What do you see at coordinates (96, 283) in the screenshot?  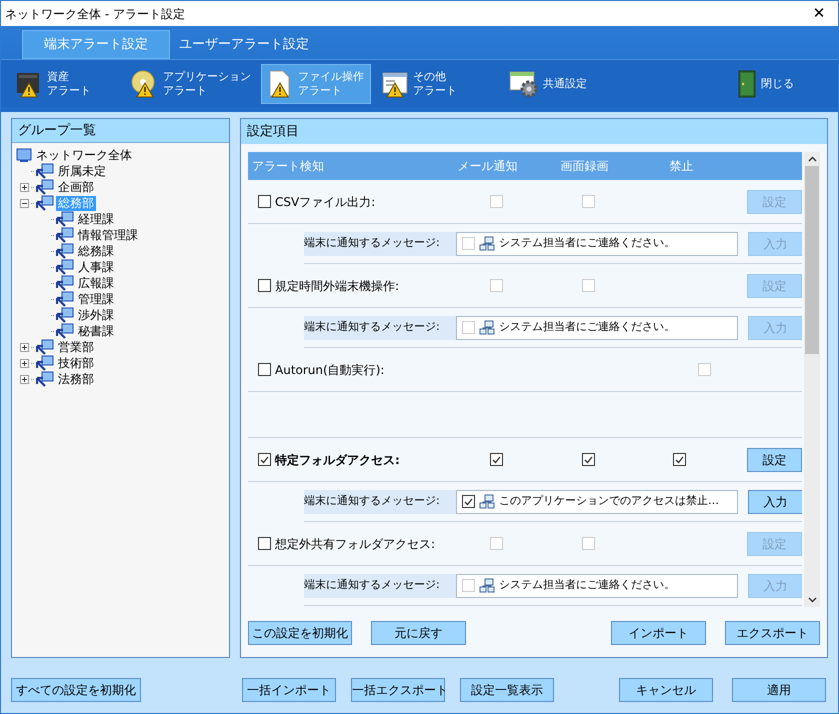 I see `tree-item: 広報課` at bounding box center [96, 283].